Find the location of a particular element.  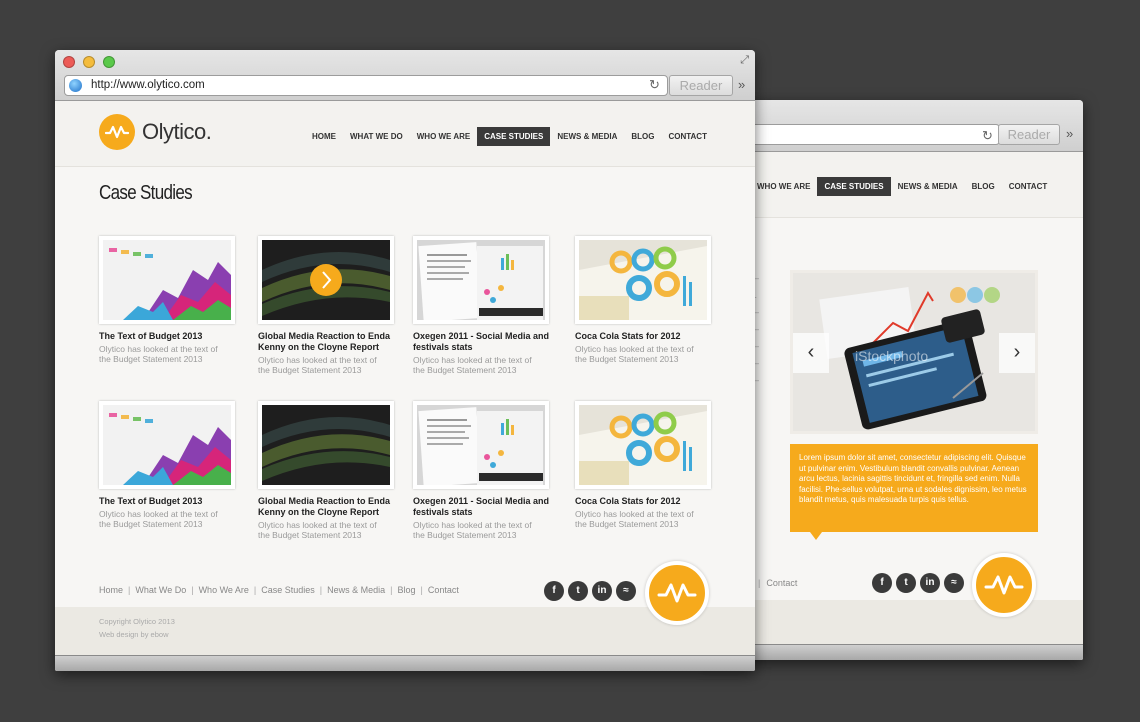

footer-link-home: Home is located at coordinates (111, 590).